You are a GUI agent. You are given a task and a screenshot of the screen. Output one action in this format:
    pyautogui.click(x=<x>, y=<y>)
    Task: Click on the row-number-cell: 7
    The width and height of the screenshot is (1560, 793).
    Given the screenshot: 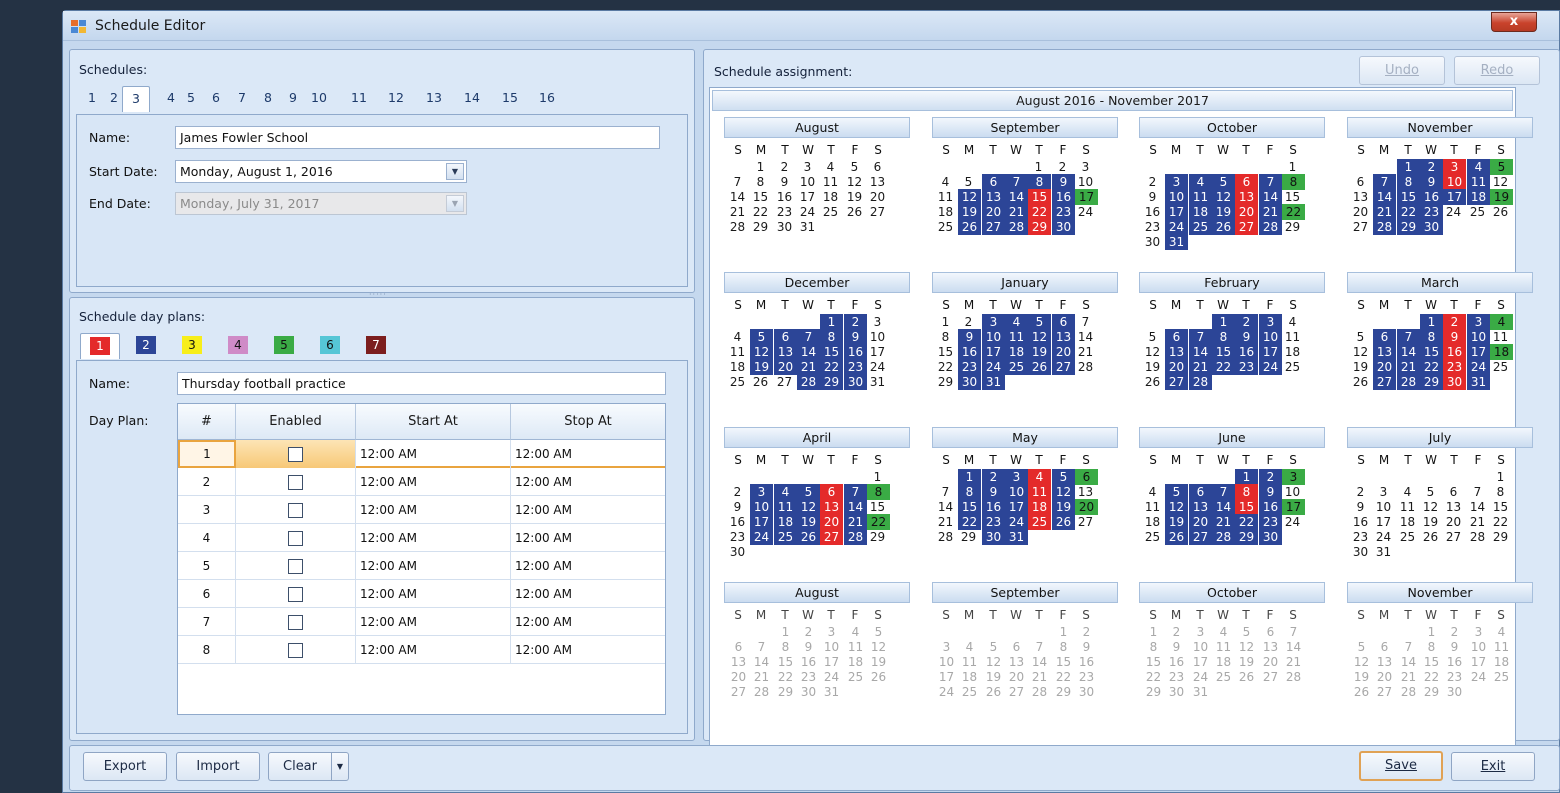 What is the action you would take?
    pyautogui.click(x=207, y=622)
    